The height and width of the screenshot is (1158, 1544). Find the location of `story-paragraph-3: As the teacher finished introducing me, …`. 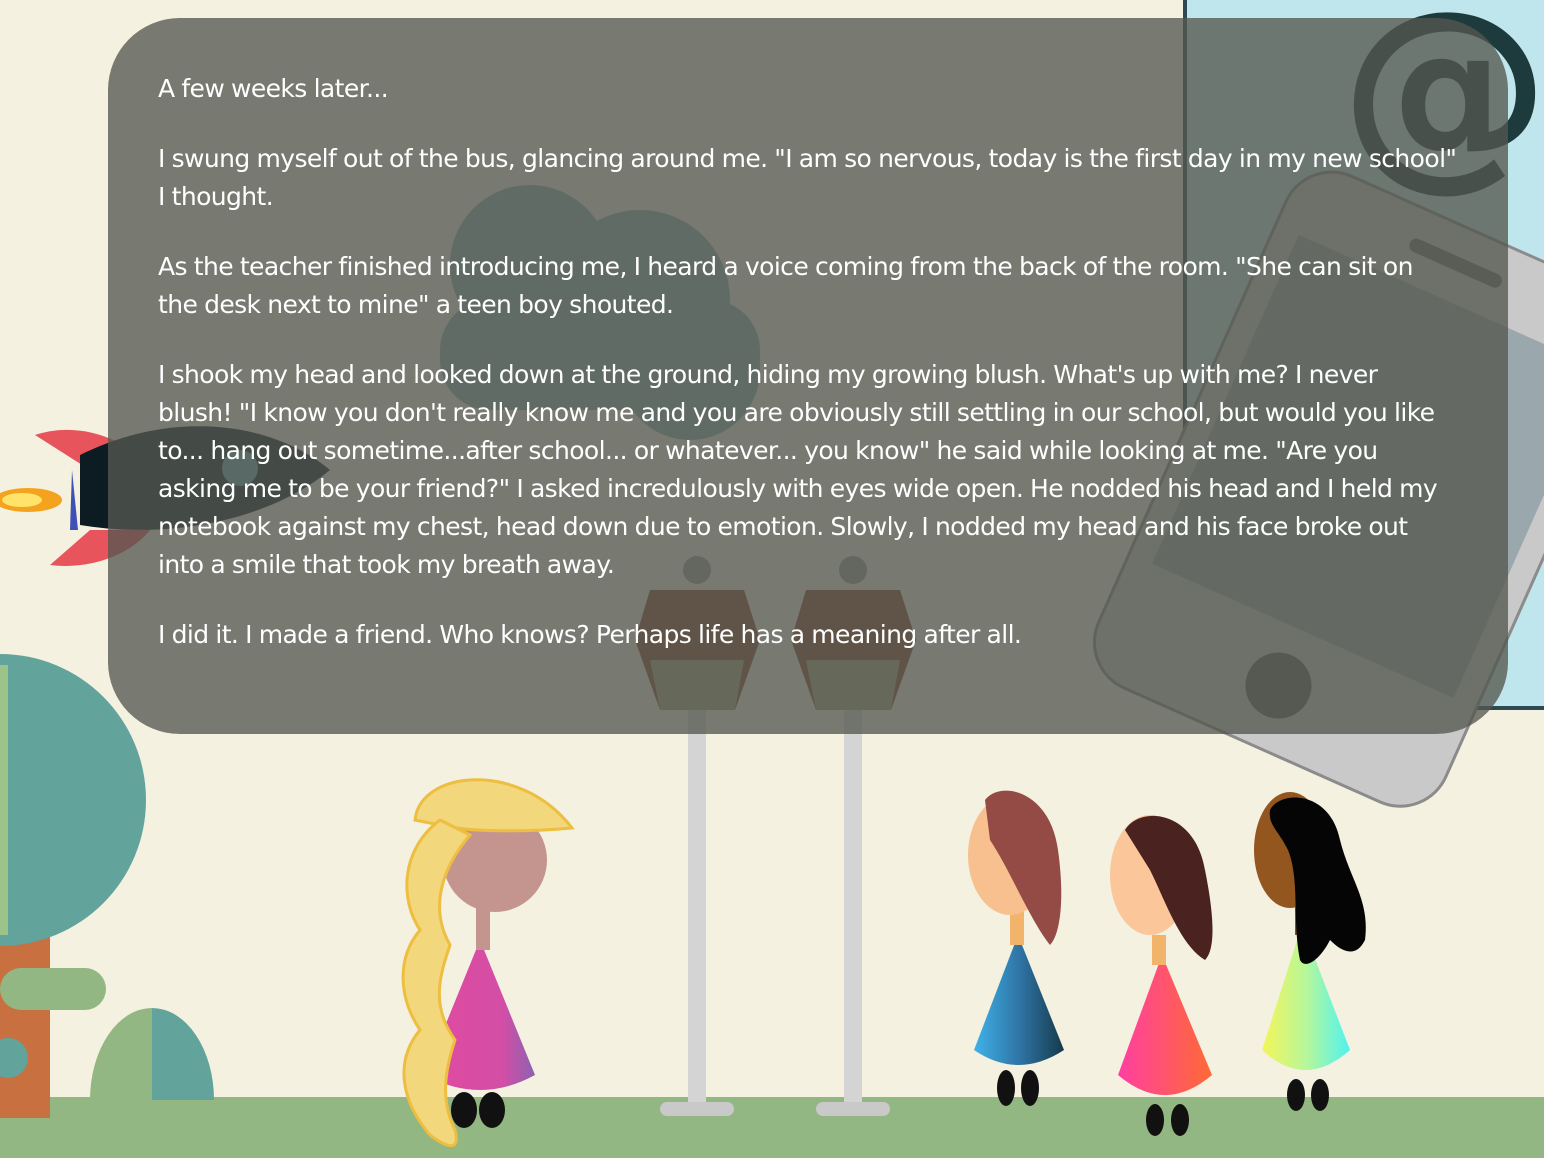

story-paragraph-3: As the teacher finished introducing me, … is located at coordinates (785, 285).